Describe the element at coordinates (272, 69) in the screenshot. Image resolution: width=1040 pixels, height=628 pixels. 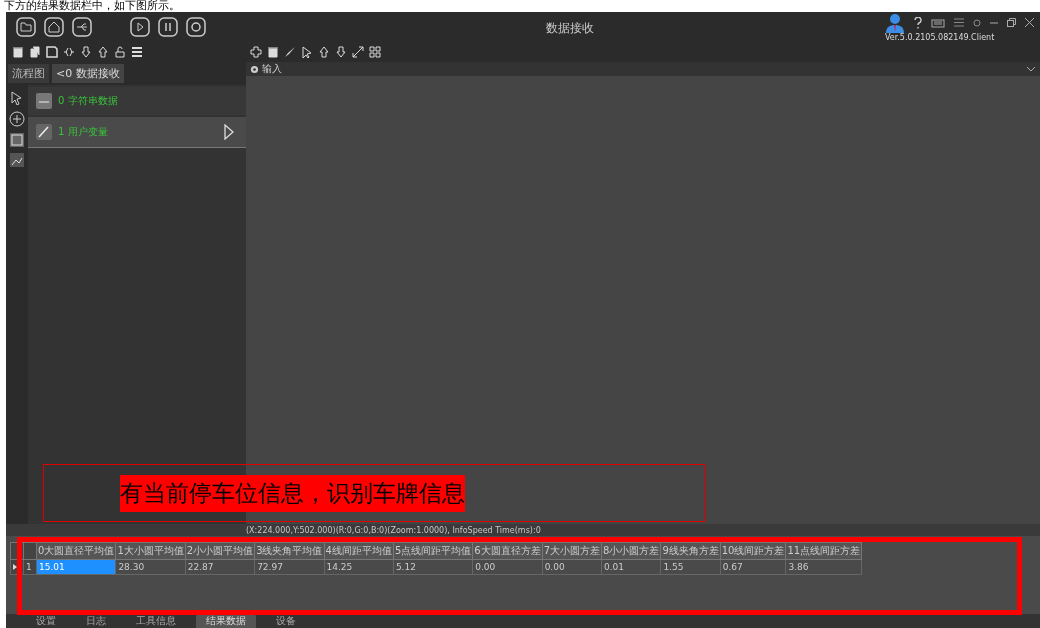
I see `panel-title: 输入` at that location.